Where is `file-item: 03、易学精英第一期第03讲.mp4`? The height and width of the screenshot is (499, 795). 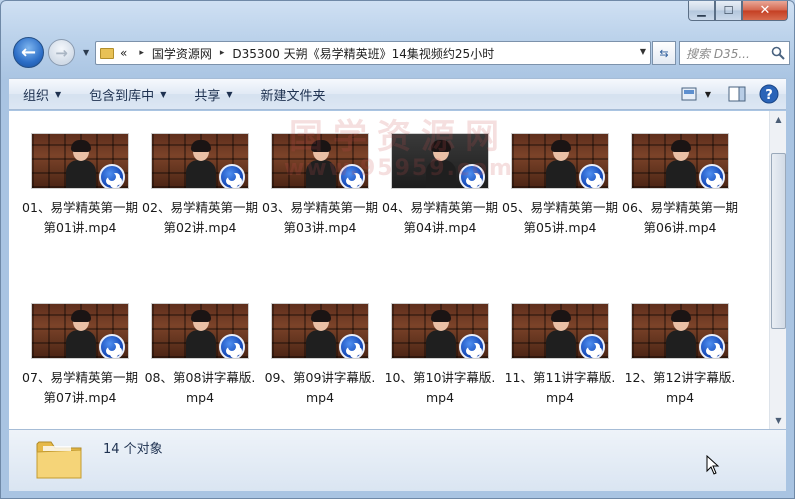
file-item: 03、易学精英第一期第03讲.mp4 is located at coordinates (320, 185).